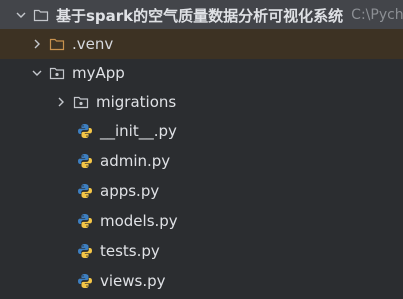  What do you see at coordinates (201, 161) in the screenshot?
I see `tree-item-file: admin.py` at bounding box center [201, 161].